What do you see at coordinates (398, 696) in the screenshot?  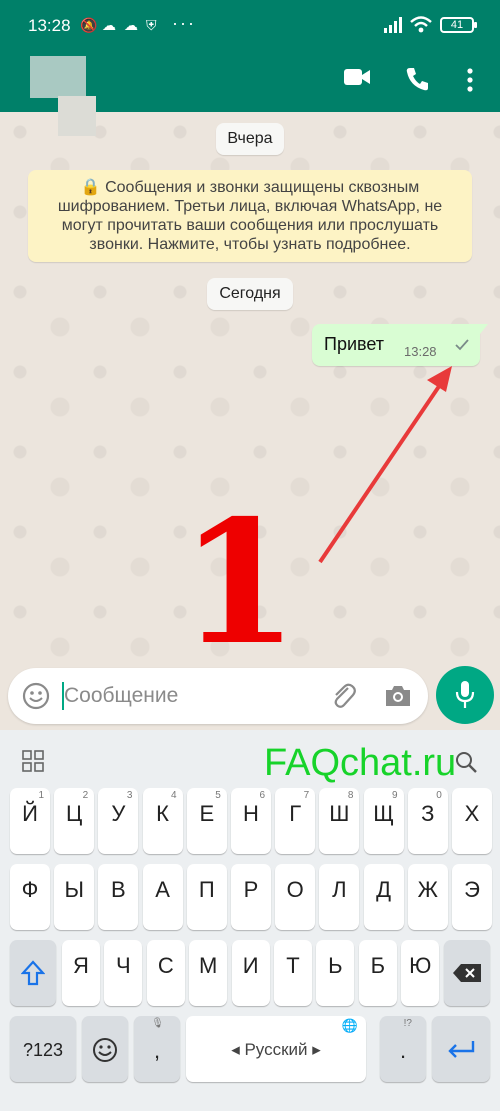 I see `camera-icon` at bounding box center [398, 696].